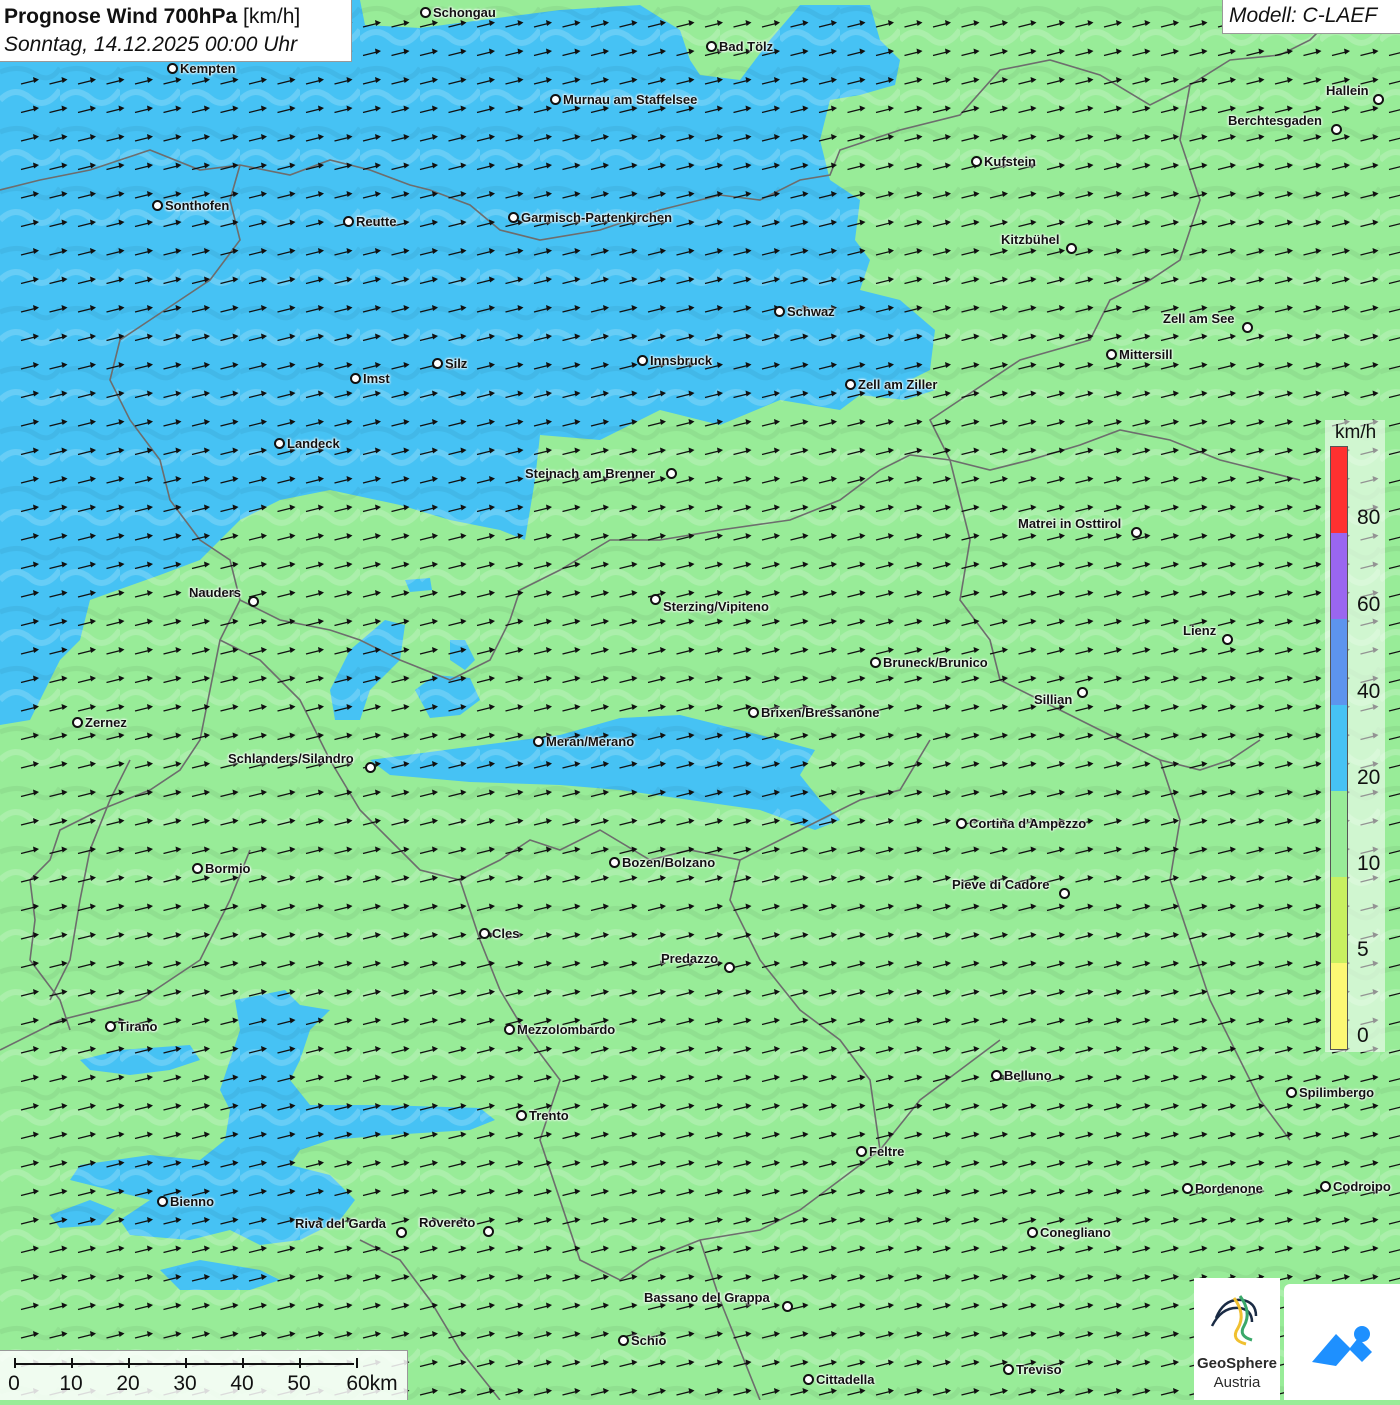  Describe the element at coordinates (1146, 354) in the screenshot. I see `city-label: Mittersill` at that location.